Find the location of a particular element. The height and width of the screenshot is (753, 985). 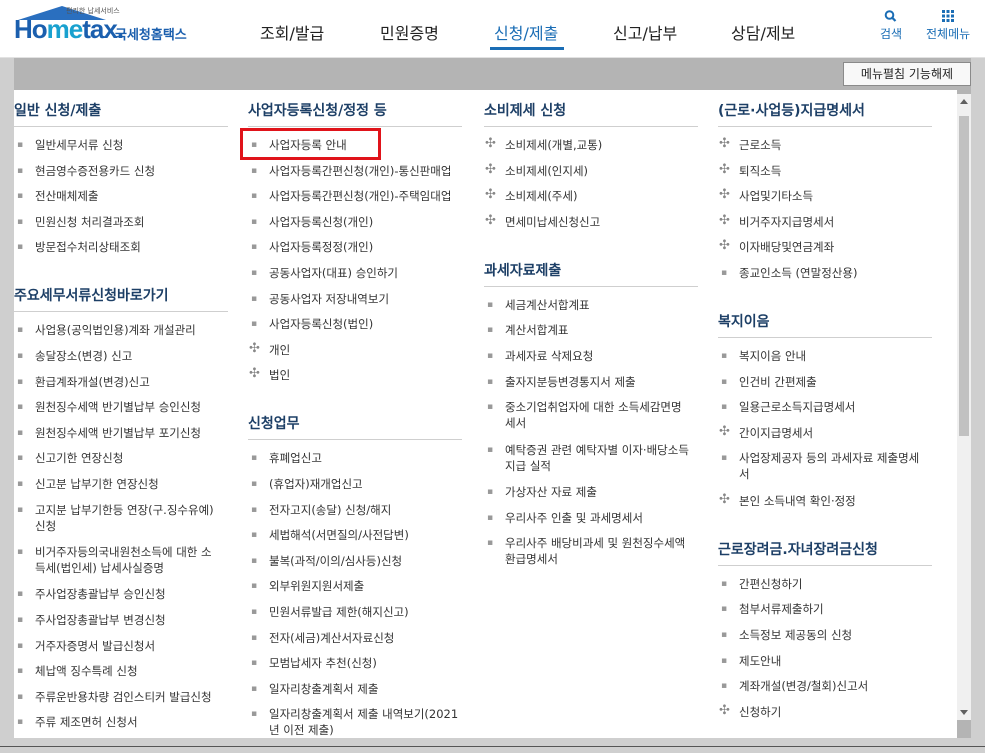

menu-link: ▪ 불복(과적/이의/심사등)신청 is located at coordinates (356, 562).